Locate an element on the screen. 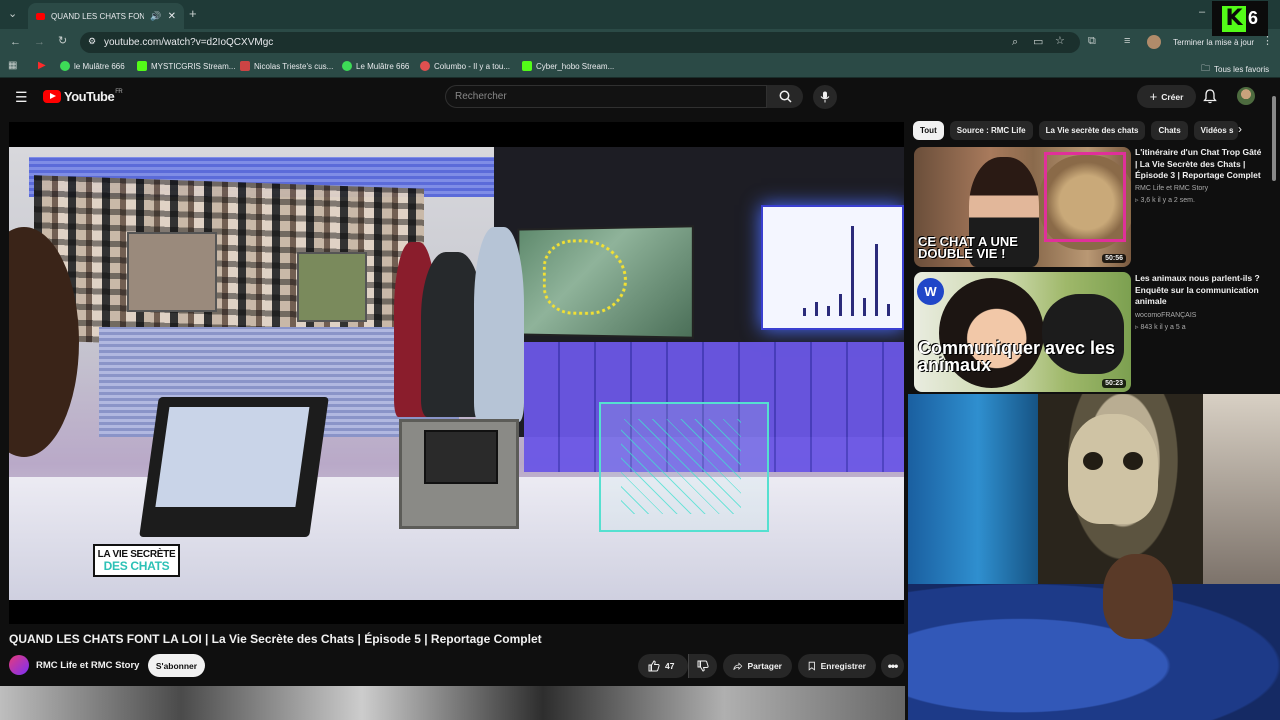 The height and width of the screenshot is (720, 1280). recommendation-thumbnail: CE CHAT A UNE DOUBLE VIE ! 50:56 is located at coordinates (1022, 207).